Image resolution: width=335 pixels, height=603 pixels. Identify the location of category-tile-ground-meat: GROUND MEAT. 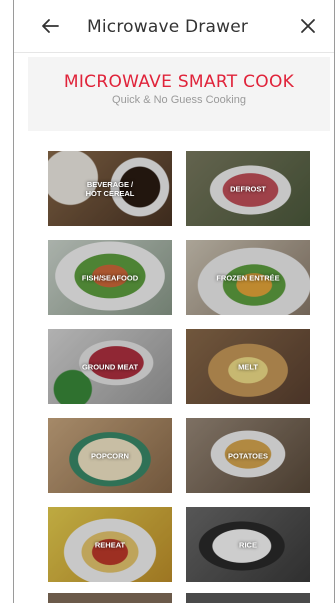
(110, 366).